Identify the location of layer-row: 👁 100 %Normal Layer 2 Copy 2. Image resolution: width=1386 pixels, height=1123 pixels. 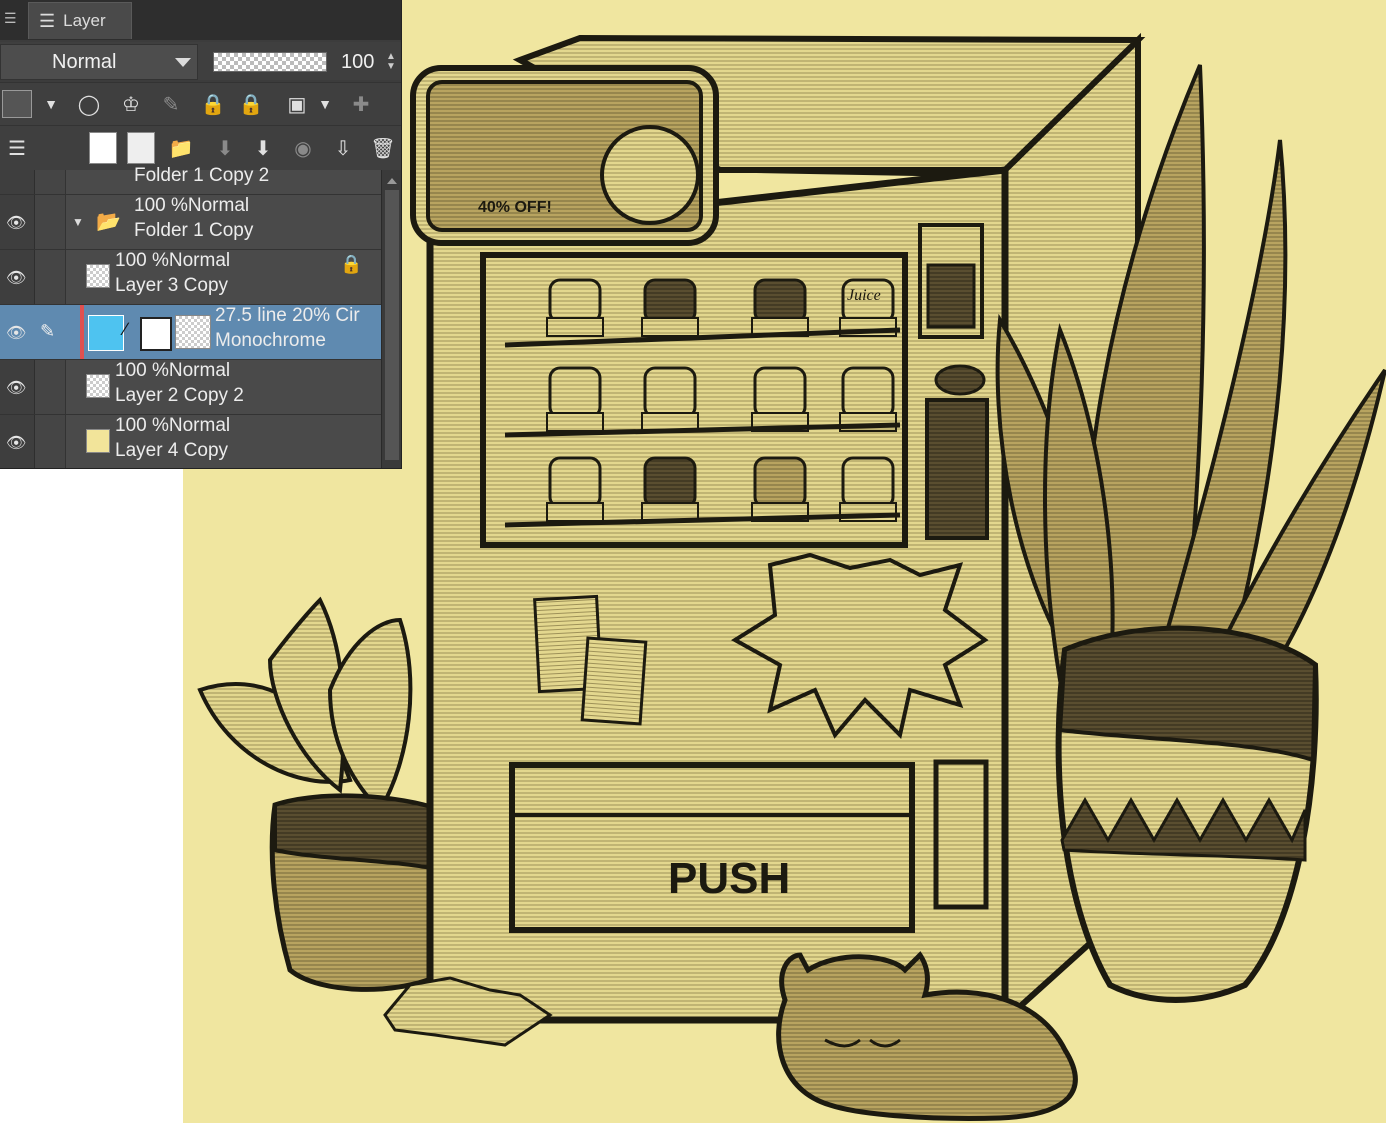
(190, 387).